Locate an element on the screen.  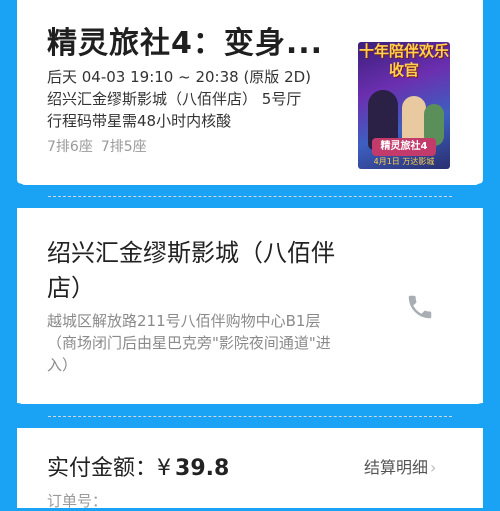
cinema-name: 绍兴汇金缪斯影城（八佰伴店） is located at coordinates (191, 270).